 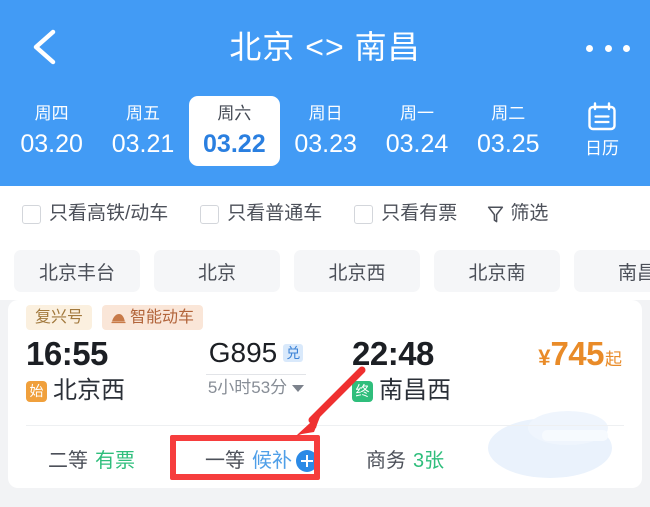 What do you see at coordinates (417, 144) in the screenshot?
I see `date-number: 03.24` at bounding box center [417, 144].